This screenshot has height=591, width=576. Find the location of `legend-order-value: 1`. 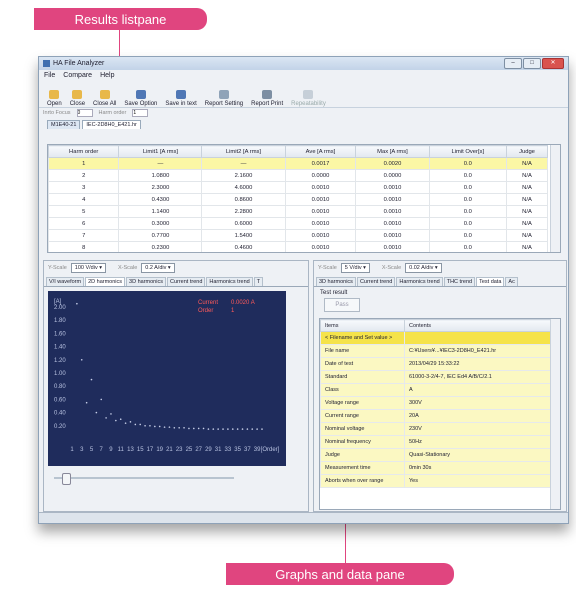

legend-order-value: 1 is located at coordinates (233, 311).